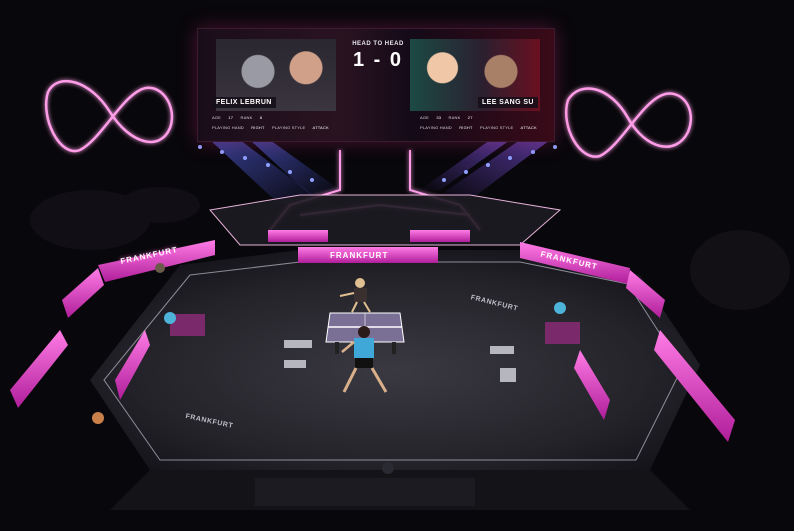 This screenshot has height=531, width=794. Describe the element at coordinates (288, 127) in the screenshot. I see `left-style-label: PLAYING STYLE` at that location.